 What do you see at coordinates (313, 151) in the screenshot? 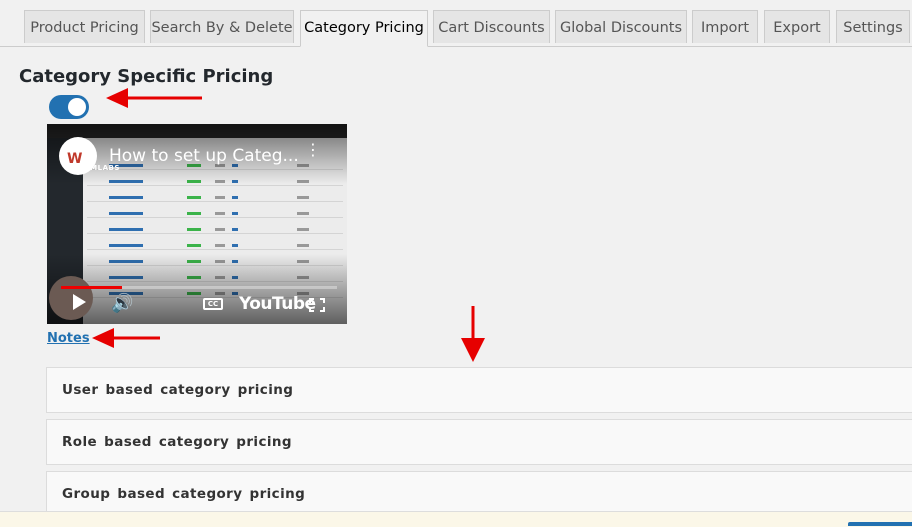
I see `more-options-icon: ⋮` at bounding box center [313, 151].